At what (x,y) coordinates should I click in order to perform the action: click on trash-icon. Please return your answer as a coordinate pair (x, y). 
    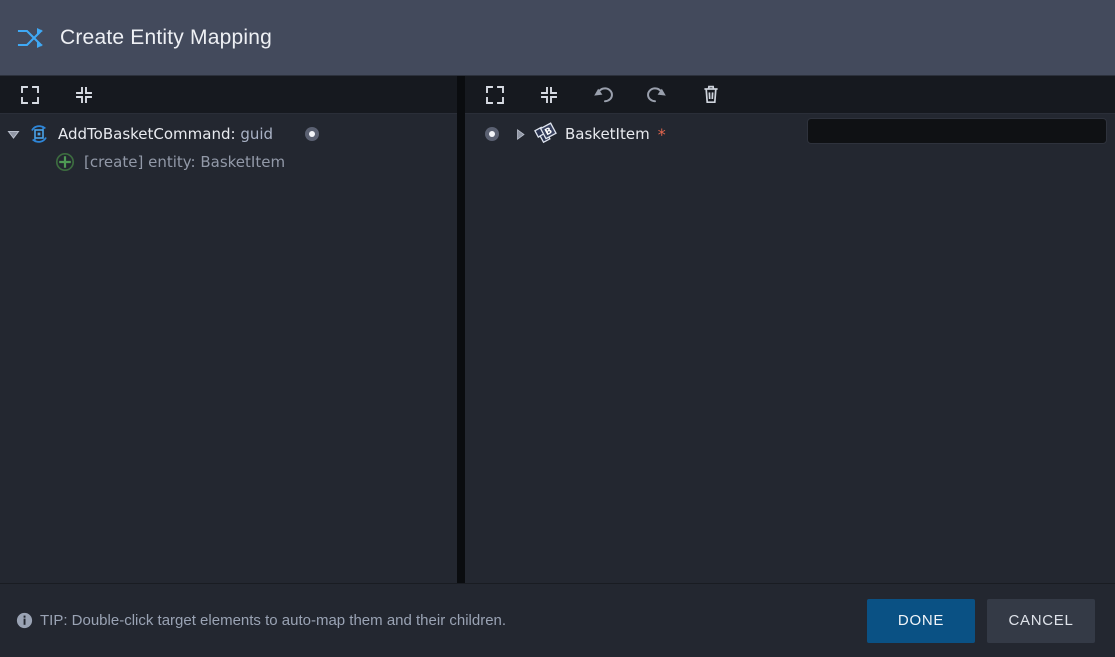
    Looking at the image, I should click on (711, 95).